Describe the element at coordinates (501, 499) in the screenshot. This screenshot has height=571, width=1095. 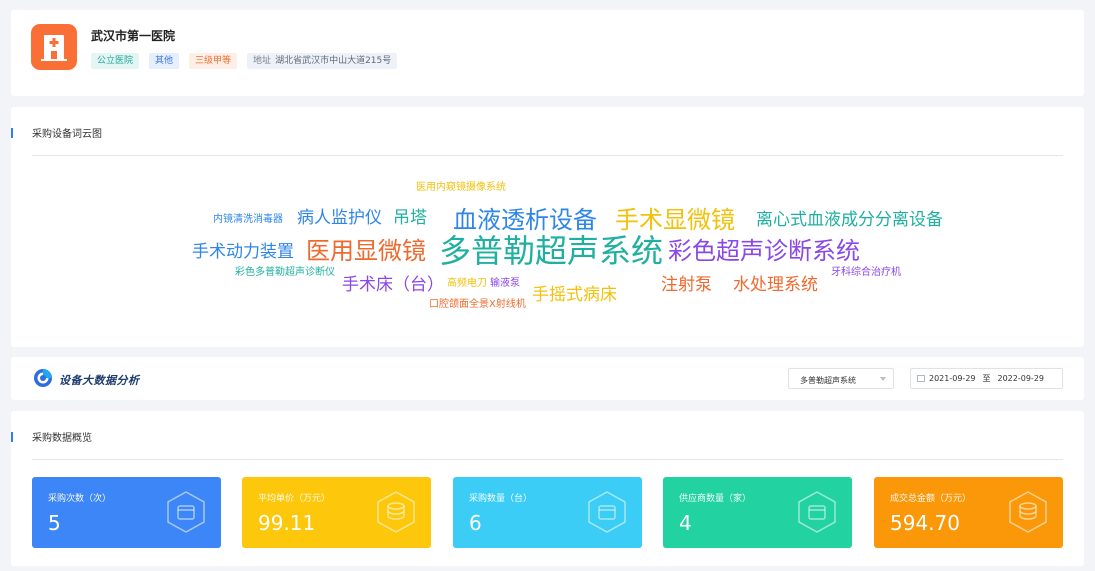
I see `stat-label: 采购数量（台）` at that location.